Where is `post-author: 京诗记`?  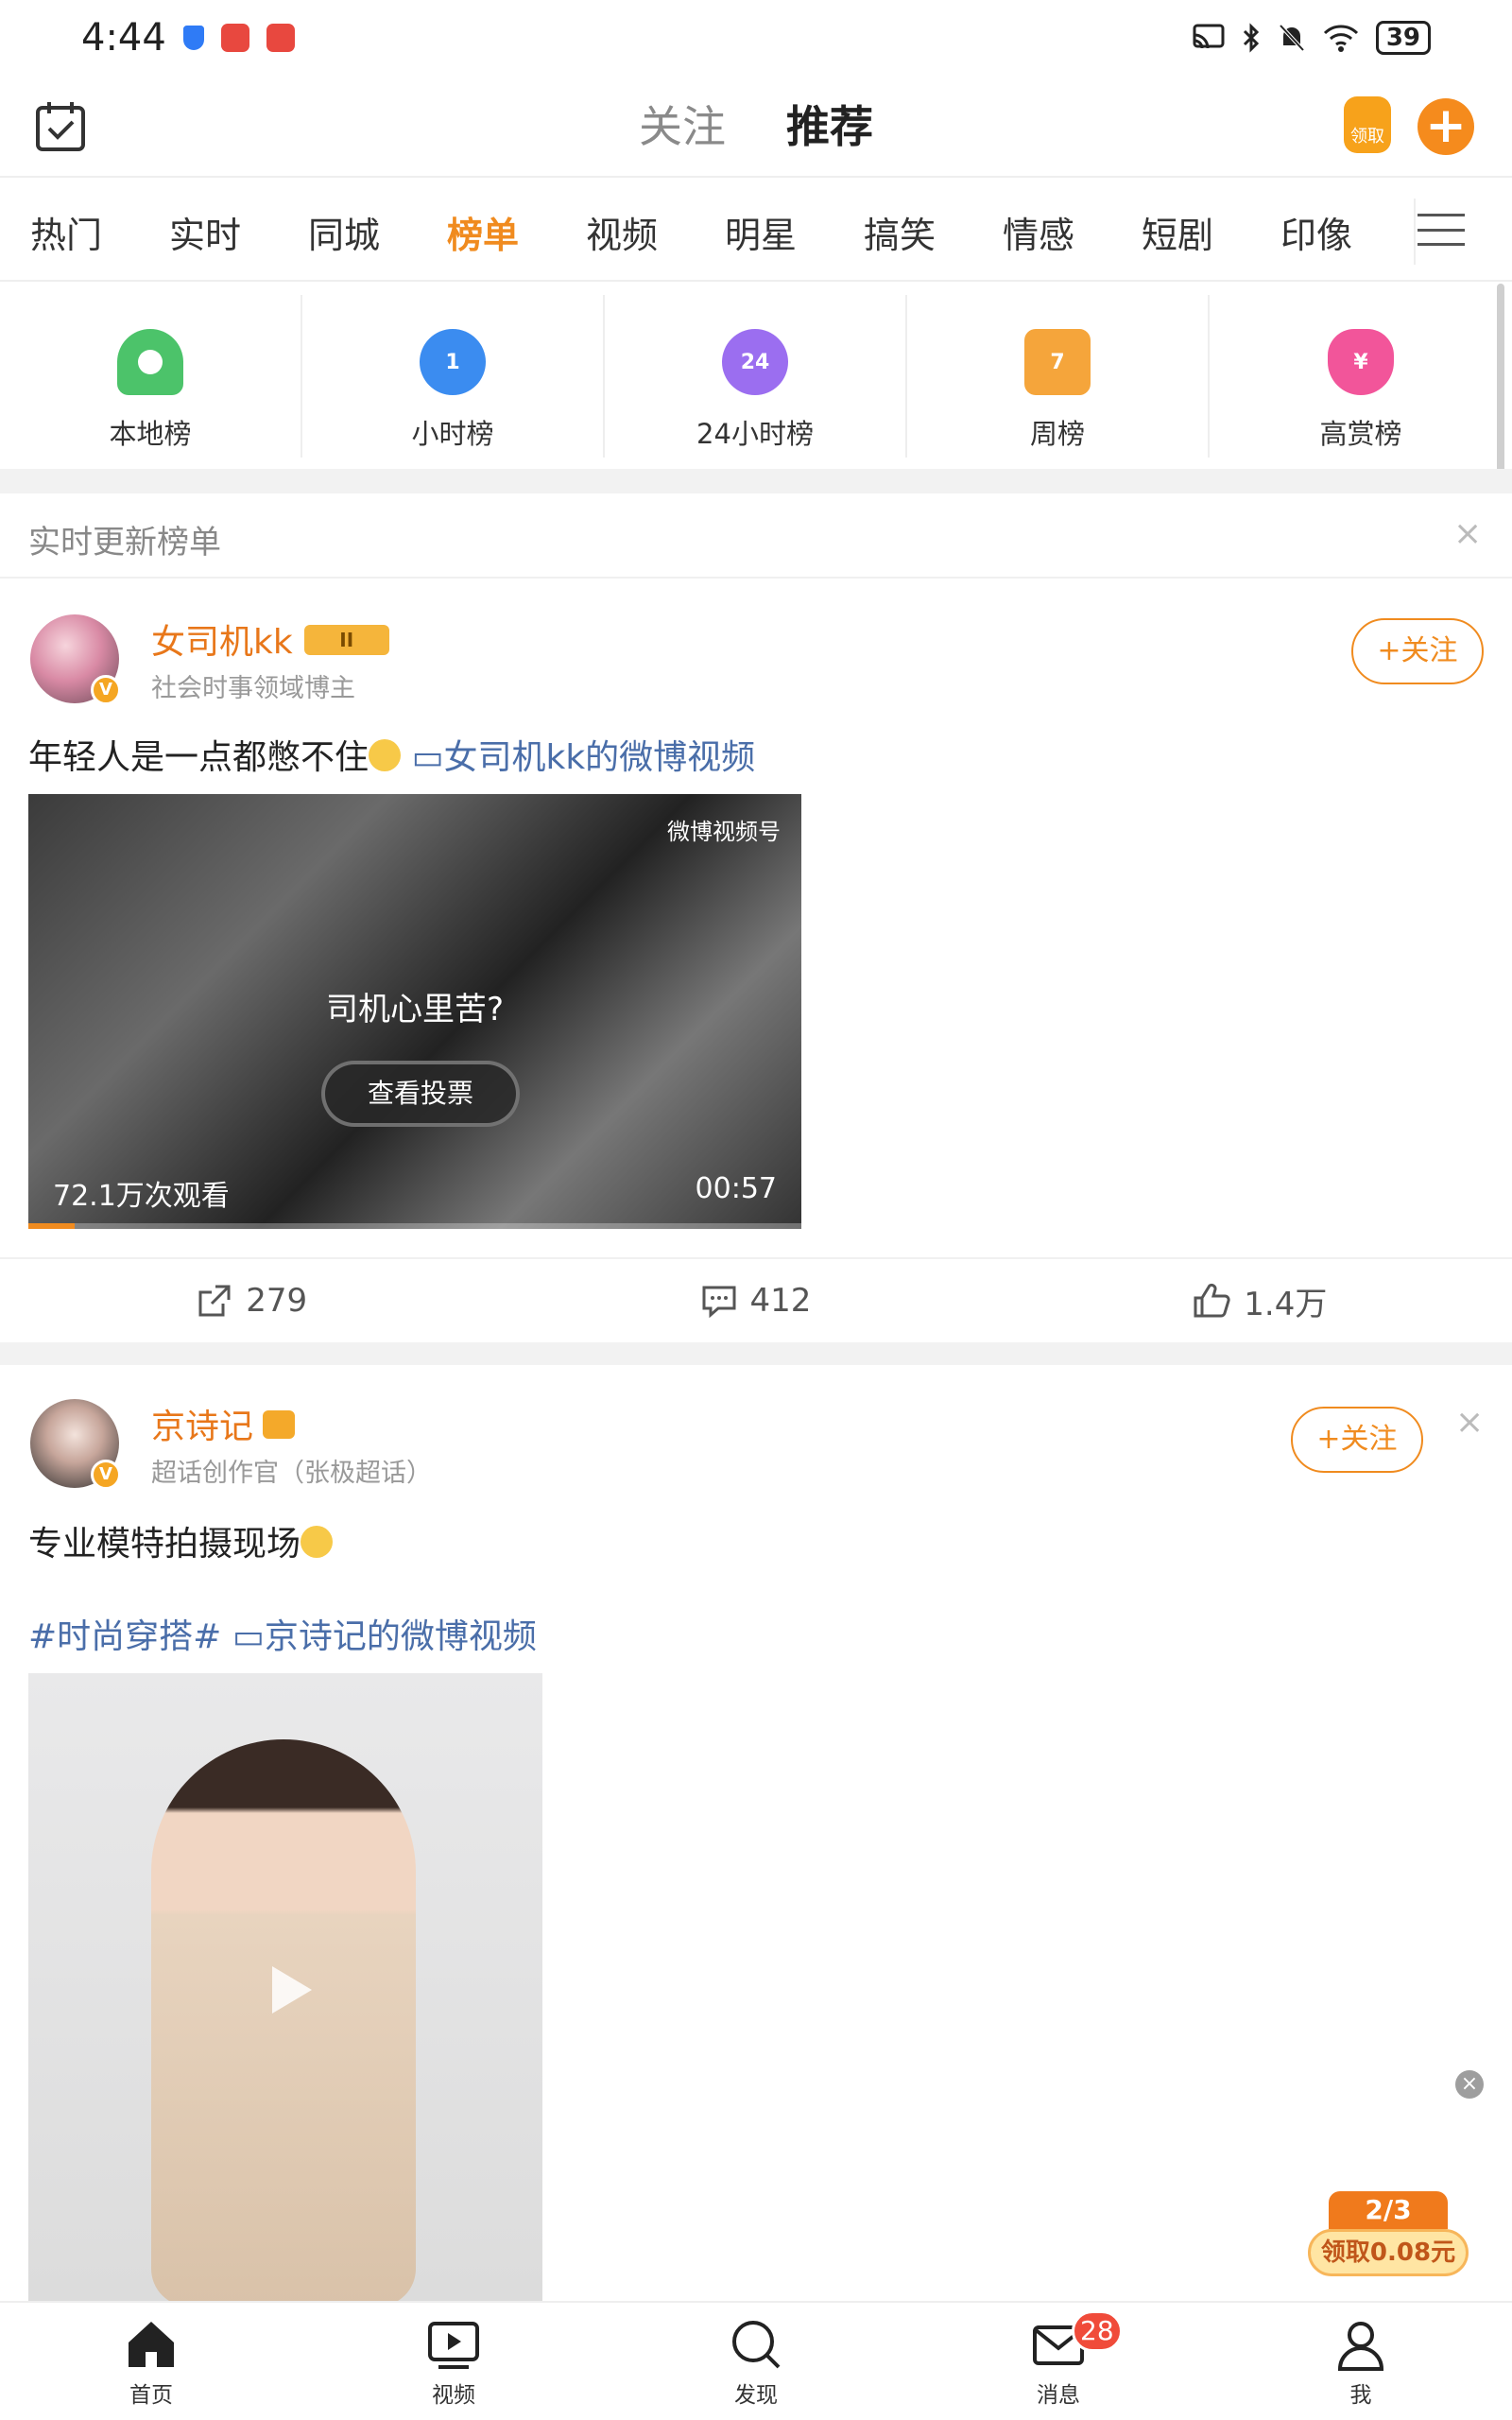
post-author: 京诗记 is located at coordinates (223, 1423).